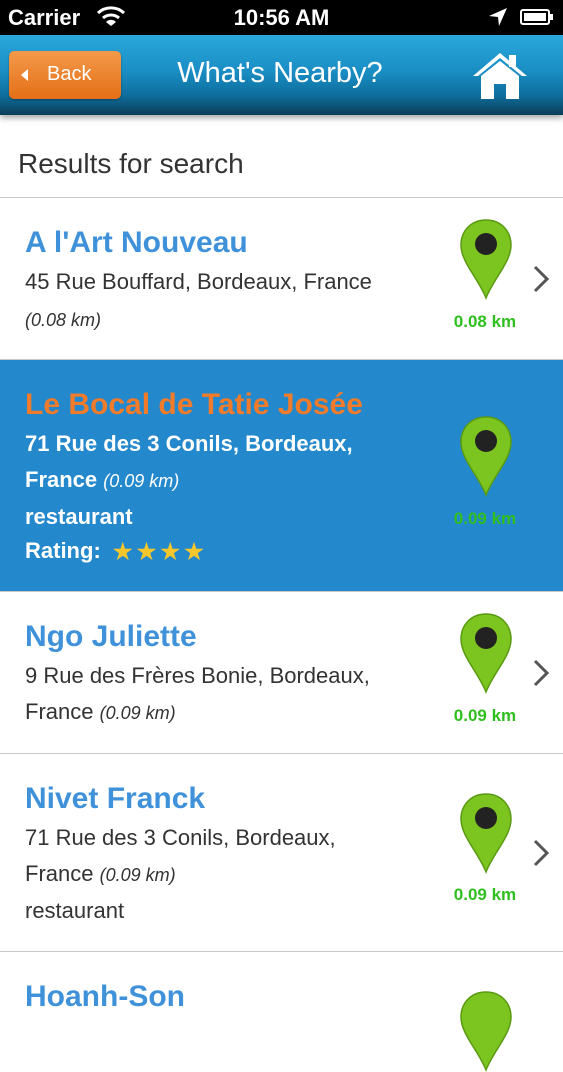 The image size is (563, 1072). Describe the element at coordinates (198, 281) in the screenshot. I see `result-address: 45 Rue Bouffard, Bordeaux, France` at that location.